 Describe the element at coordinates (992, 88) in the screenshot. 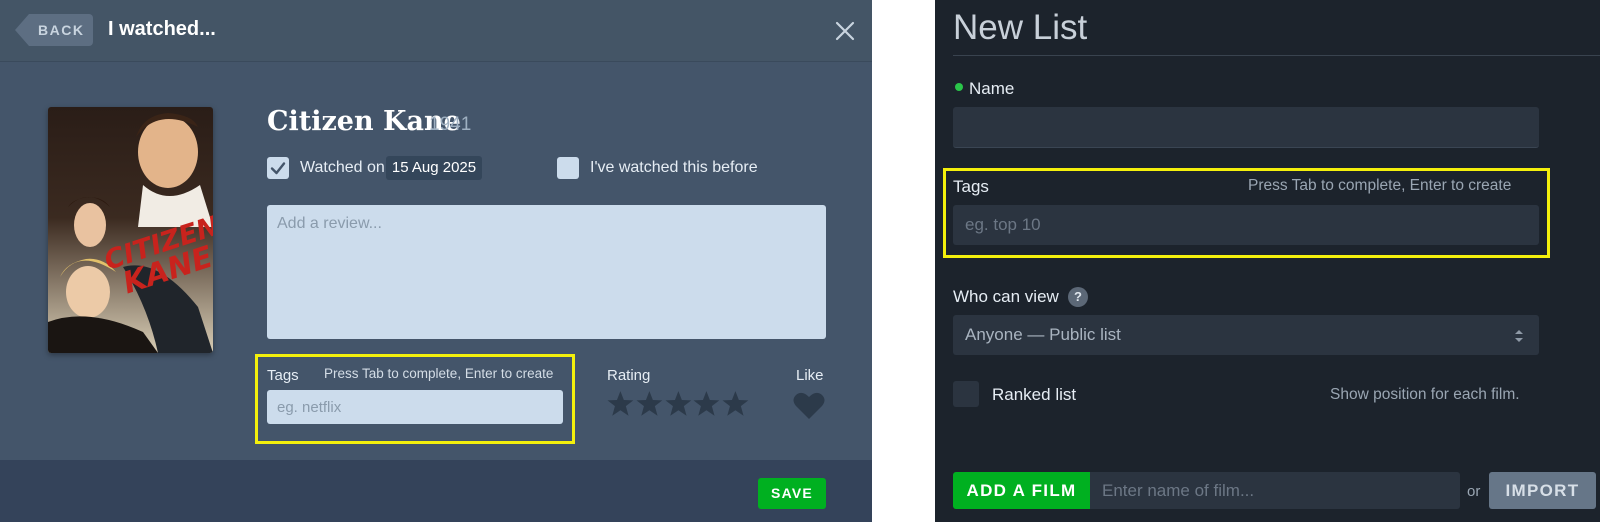

I see `name-label: Name` at that location.